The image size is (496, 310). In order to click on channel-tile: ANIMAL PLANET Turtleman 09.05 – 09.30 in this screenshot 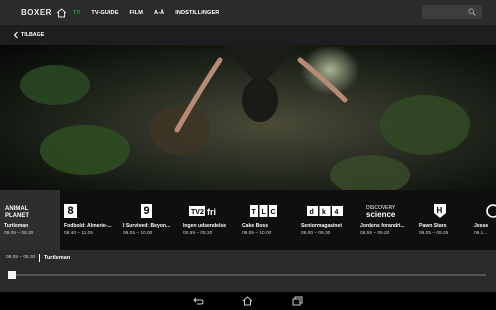, I will do `click(30, 220)`.